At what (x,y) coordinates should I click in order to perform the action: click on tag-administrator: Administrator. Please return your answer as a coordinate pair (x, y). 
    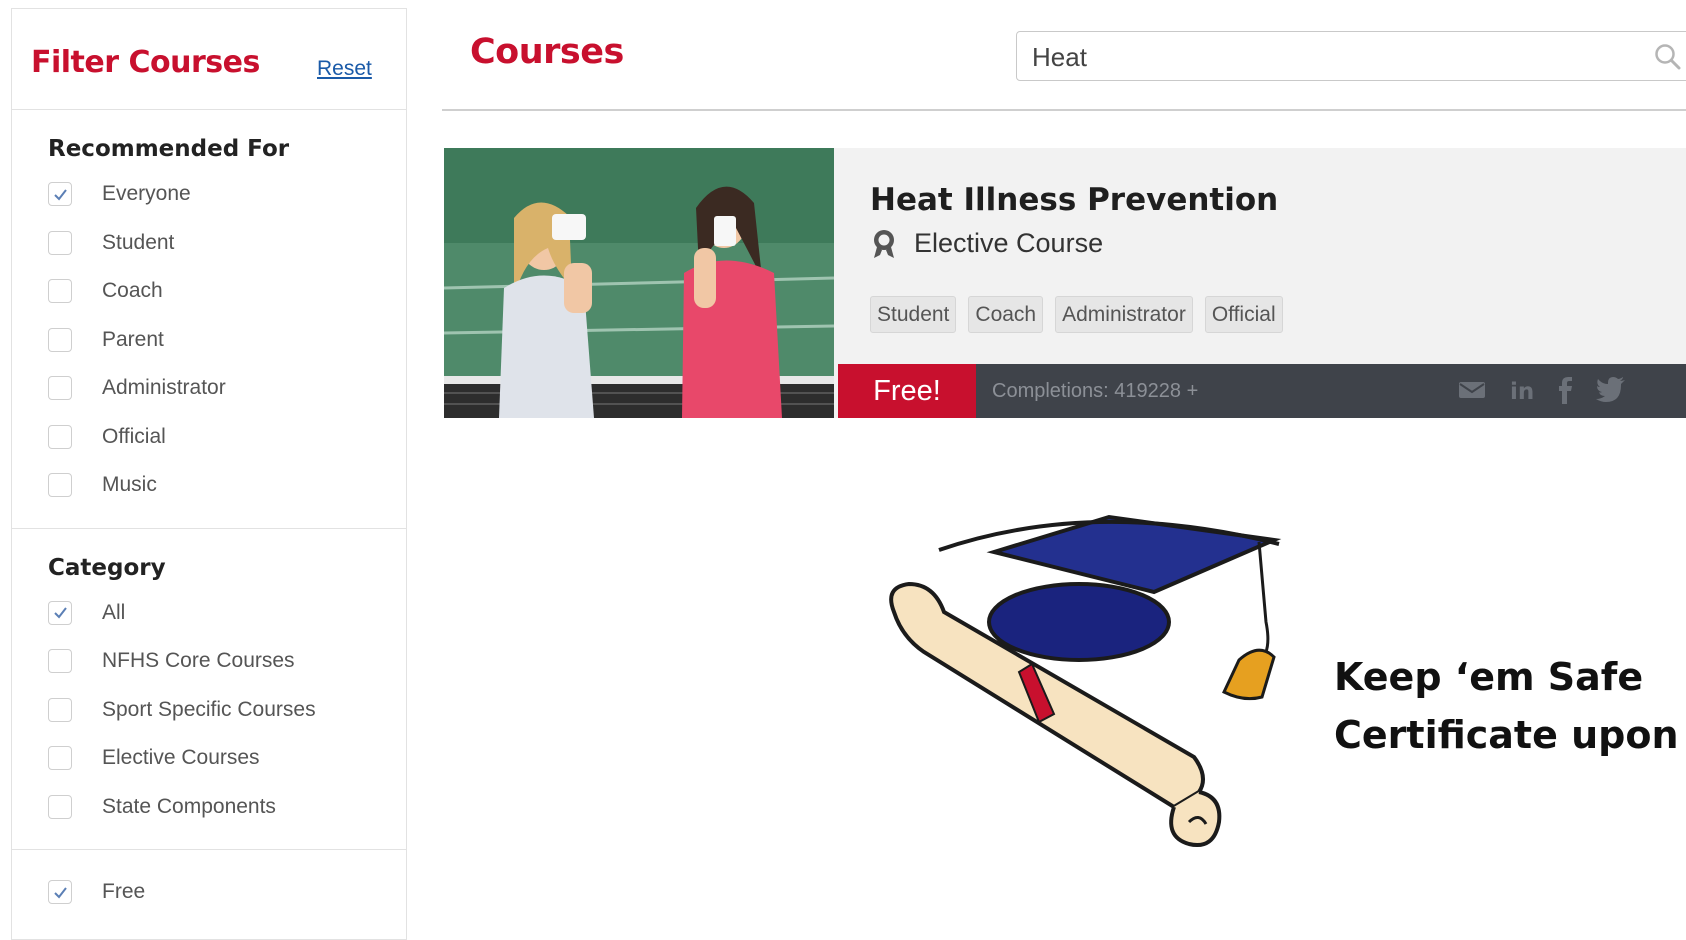
    Looking at the image, I should click on (1124, 314).